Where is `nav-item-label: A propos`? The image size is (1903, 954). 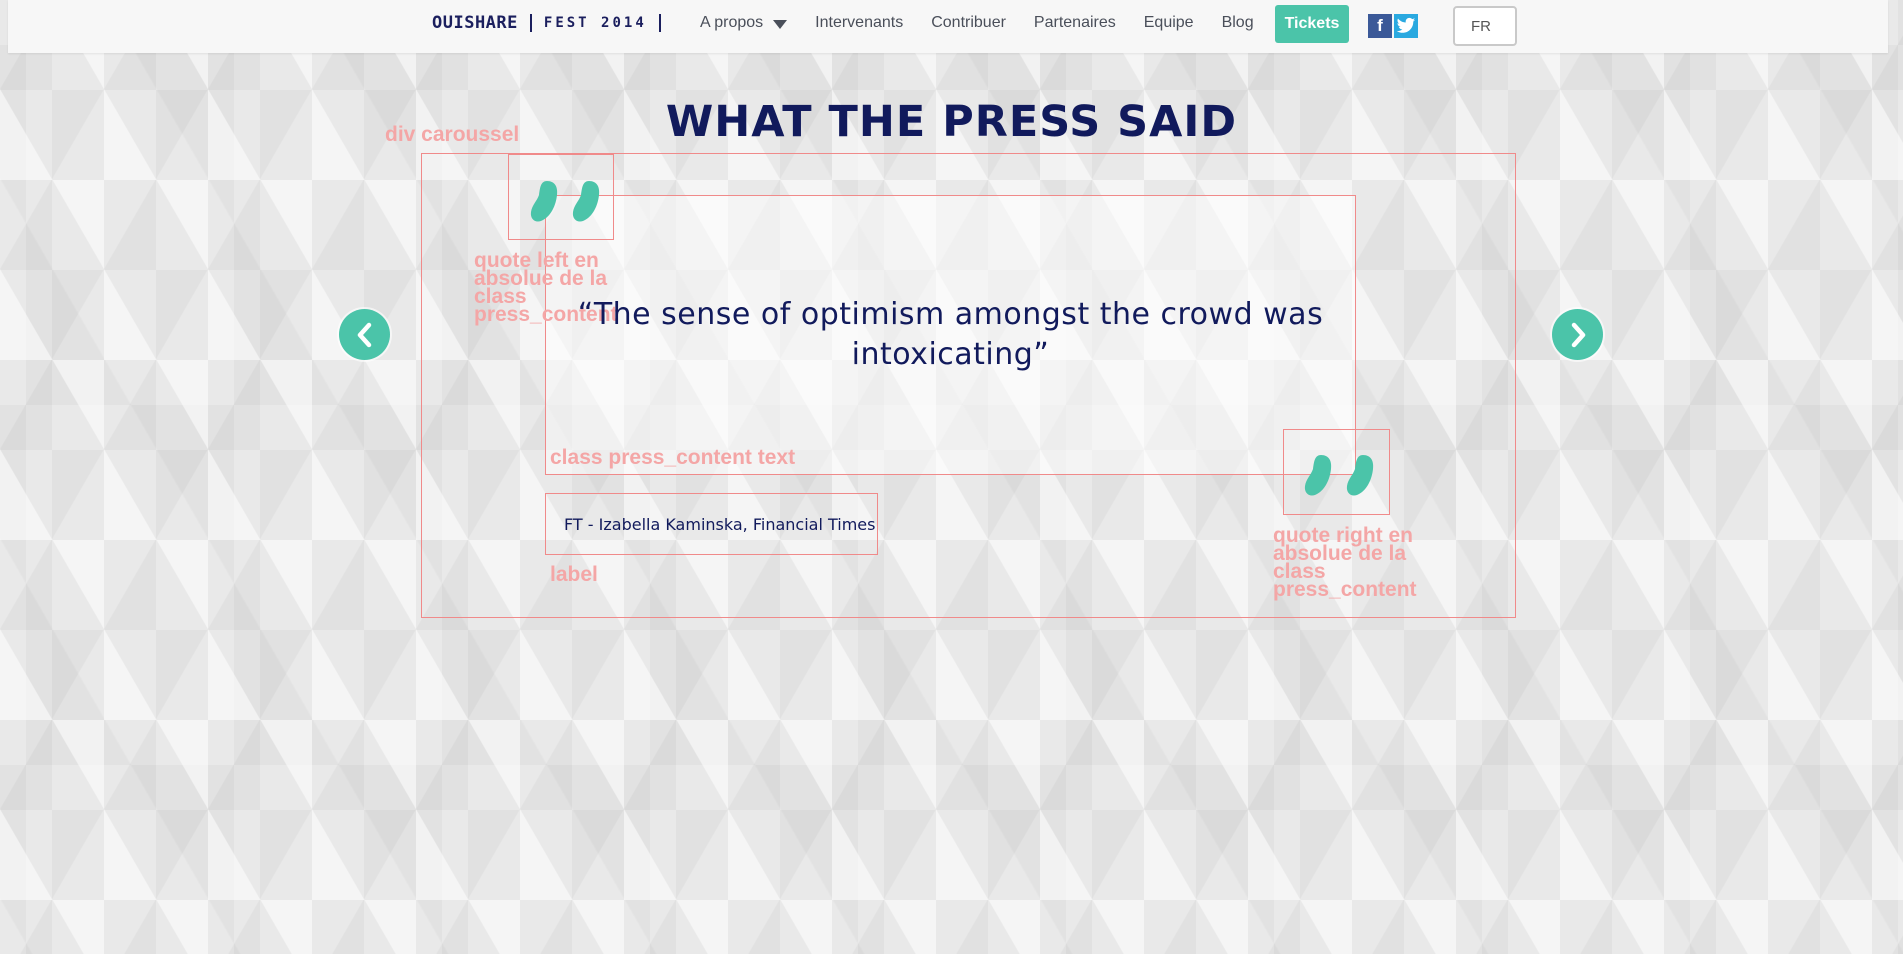
nav-item-label: A propos is located at coordinates (732, 22).